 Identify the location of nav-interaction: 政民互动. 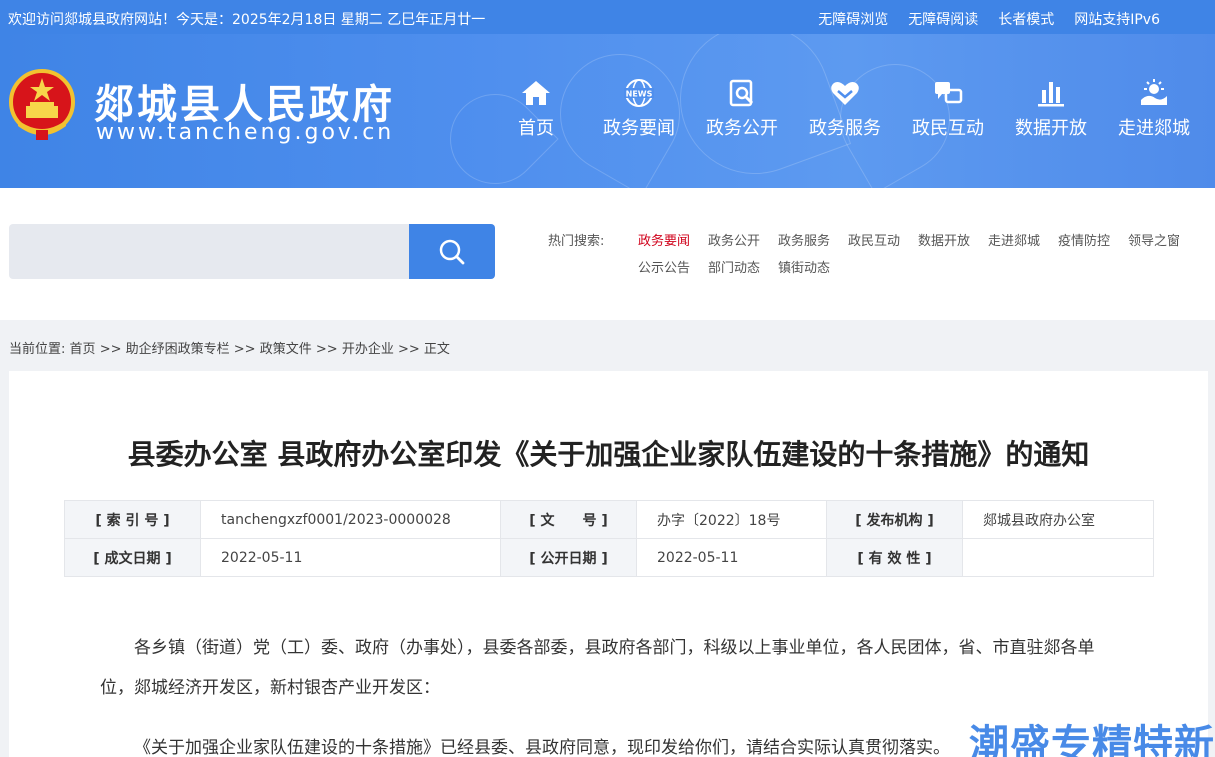
(948, 113).